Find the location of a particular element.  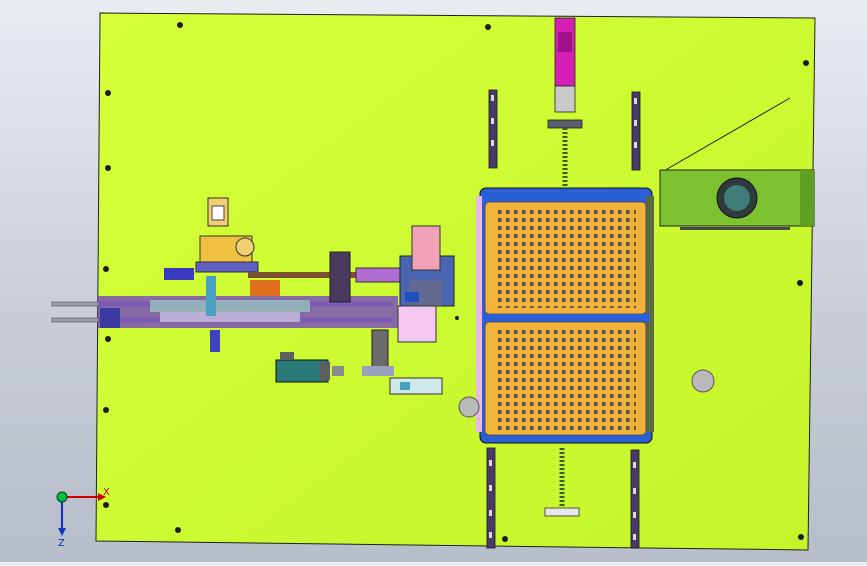

upper-tray is located at coordinates (565, 258).